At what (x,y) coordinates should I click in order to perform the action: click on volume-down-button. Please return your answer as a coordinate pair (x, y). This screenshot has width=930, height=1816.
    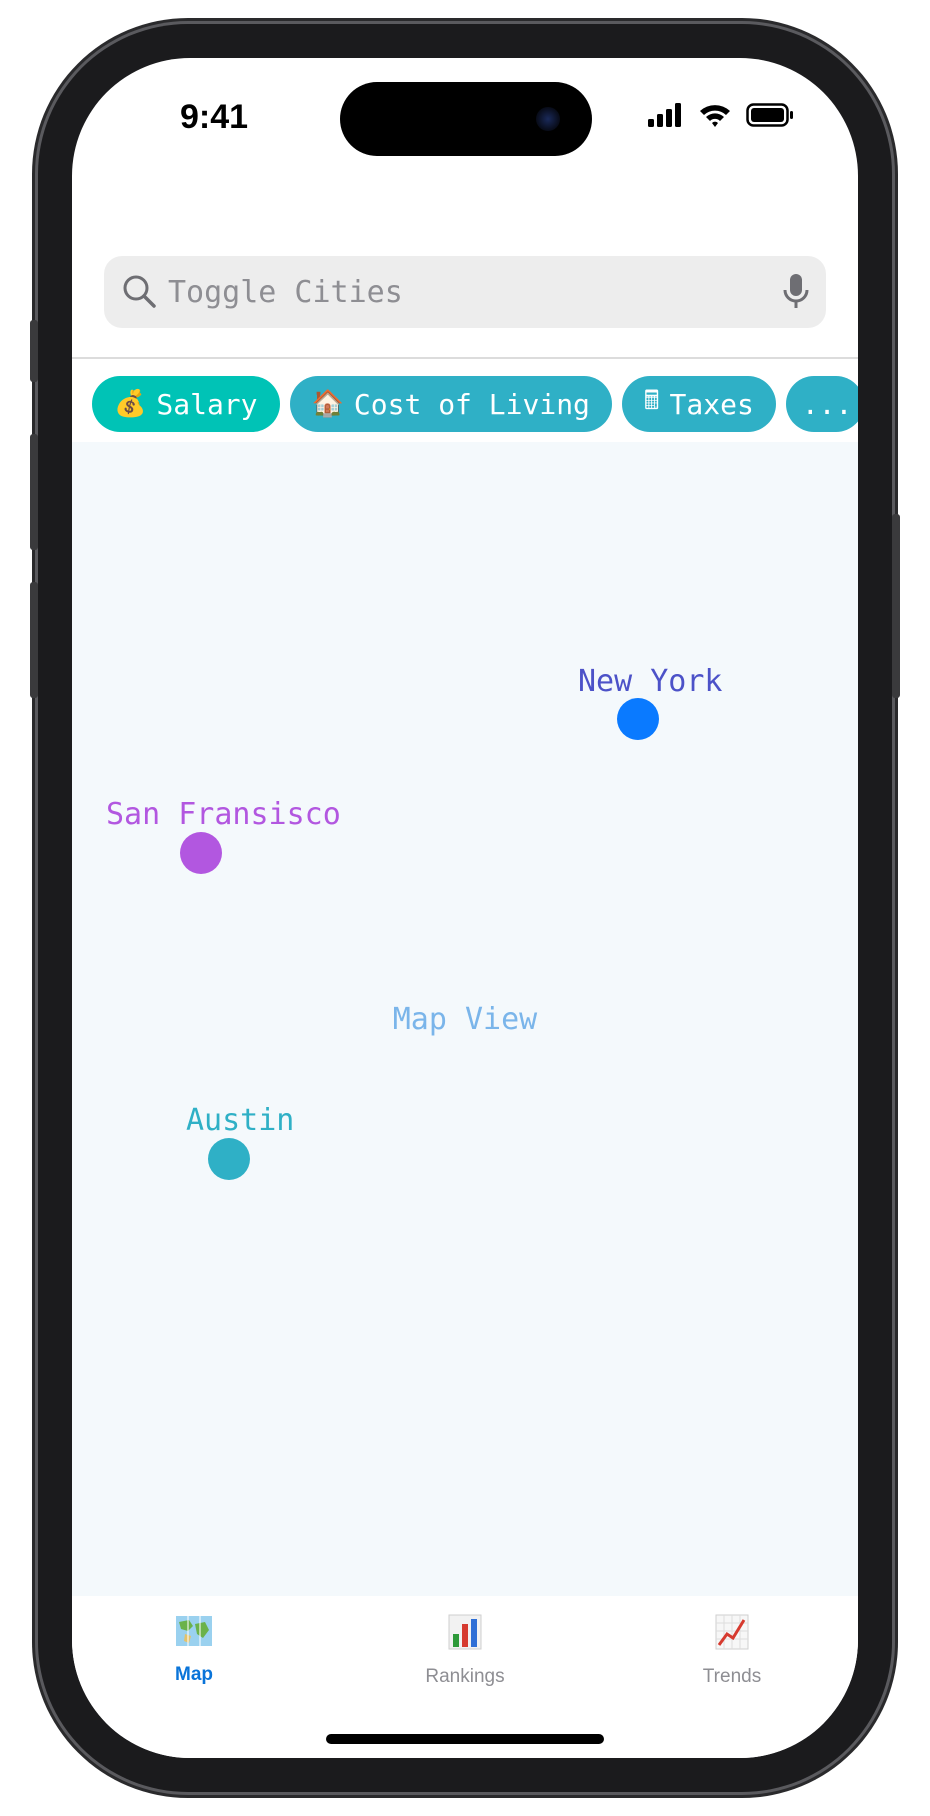
    Looking at the image, I should click on (34, 640).